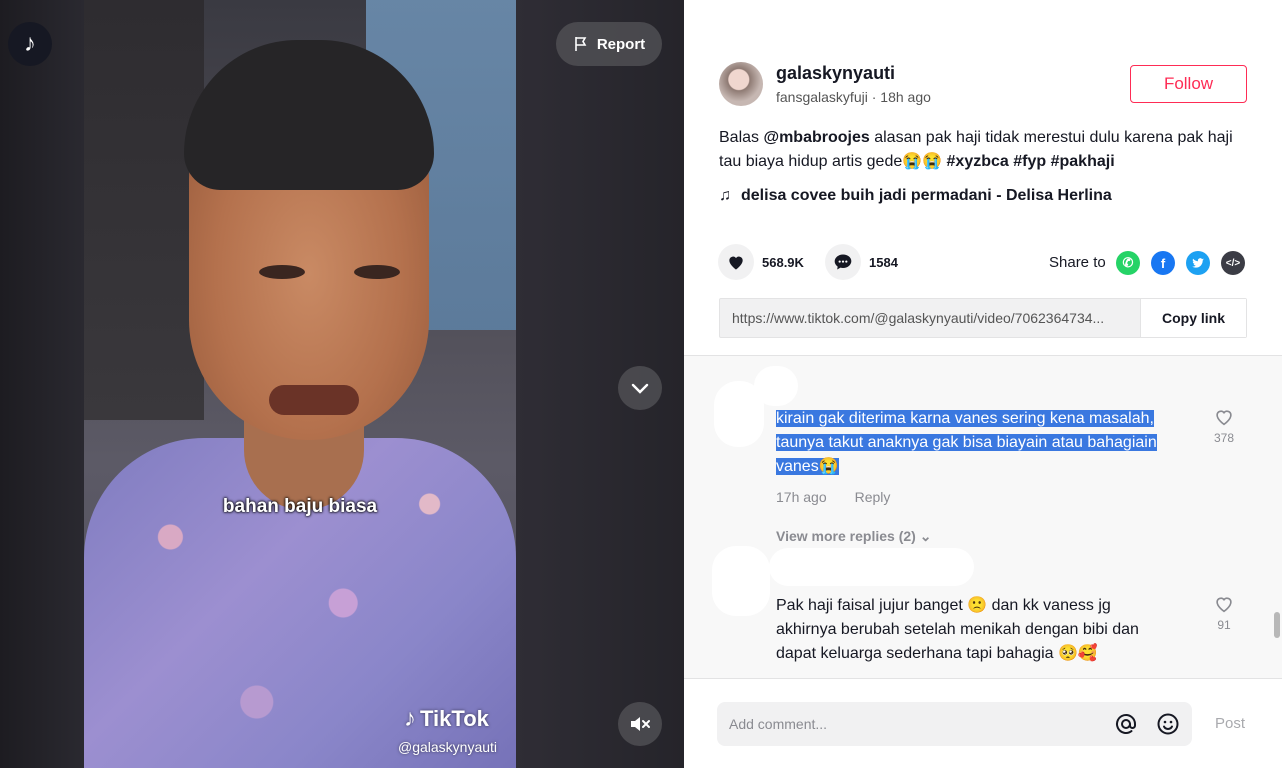 The image size is (1282, 768). What do you see at coordinates (282, 272) in the screenshot?
I see `video-eye-left` at bounding box center [282, 272].